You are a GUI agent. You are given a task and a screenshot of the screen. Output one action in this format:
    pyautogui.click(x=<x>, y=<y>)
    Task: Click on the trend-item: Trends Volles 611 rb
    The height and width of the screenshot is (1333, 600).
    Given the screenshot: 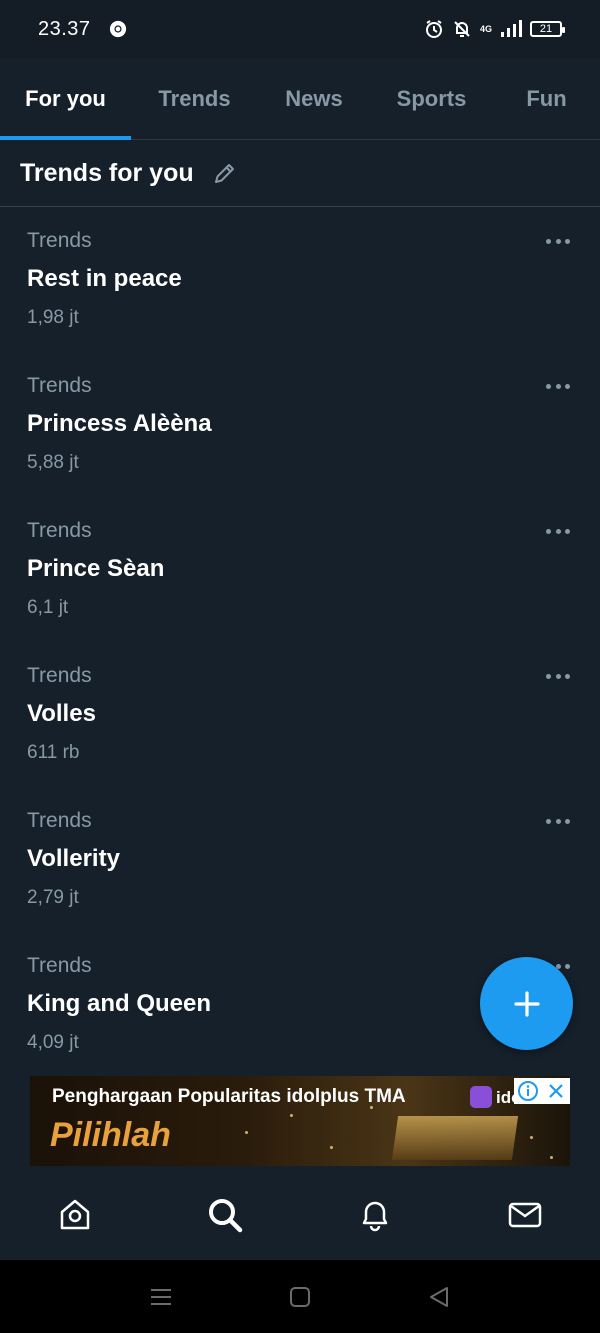 What is the action you would take?
    pyautogui.click(x=300, y=714)
    